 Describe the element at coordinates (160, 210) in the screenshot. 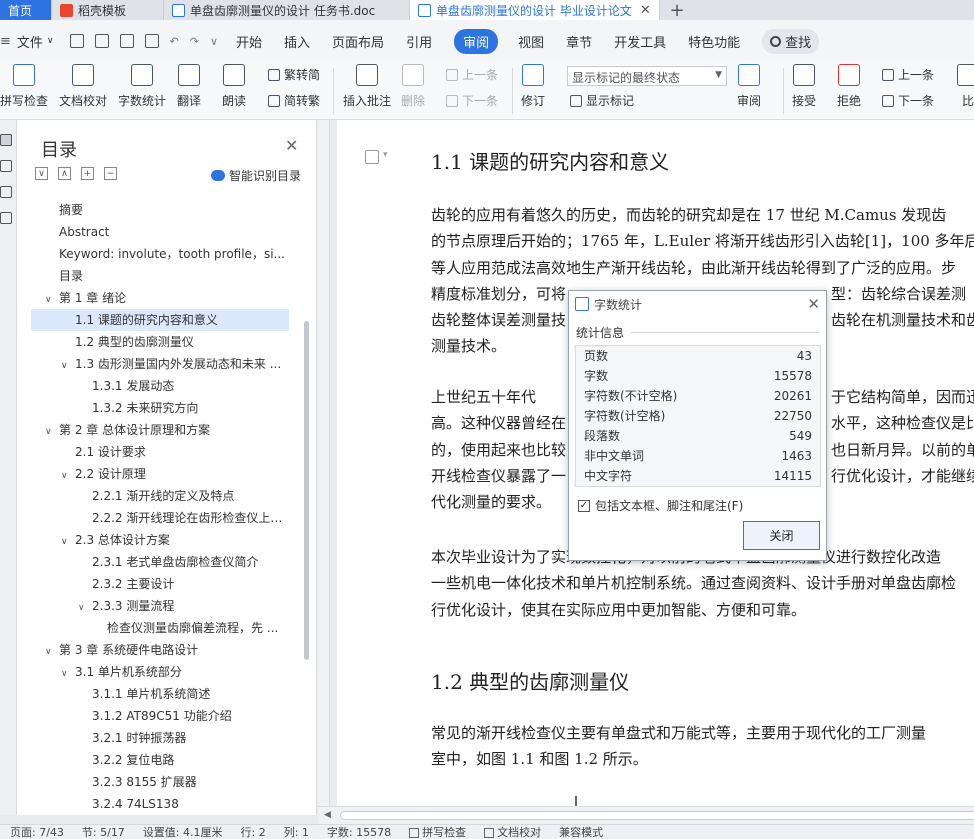

I see `toc-item: 摘要` at that location.